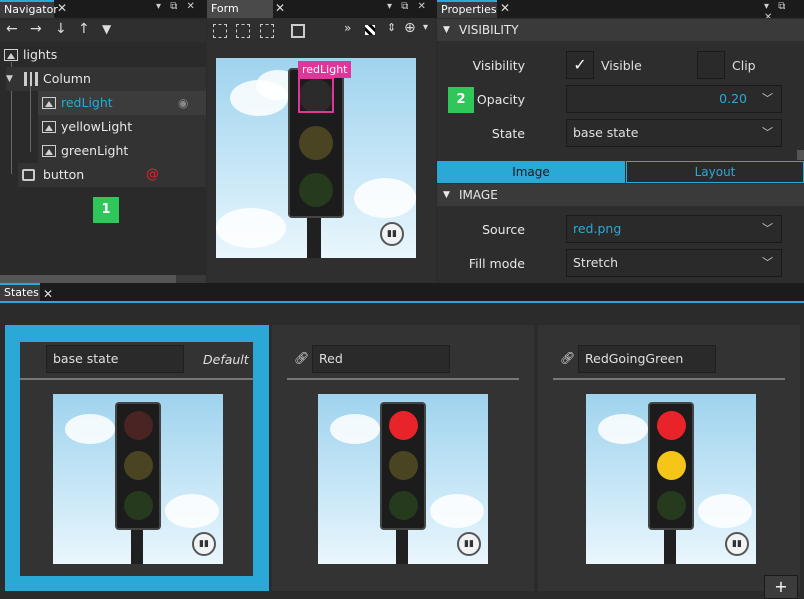  What do you see at coordinates (9, 79) in the screenshot?
I see `expand-arrow-icon: ▼` at bounding box center [9, 79].